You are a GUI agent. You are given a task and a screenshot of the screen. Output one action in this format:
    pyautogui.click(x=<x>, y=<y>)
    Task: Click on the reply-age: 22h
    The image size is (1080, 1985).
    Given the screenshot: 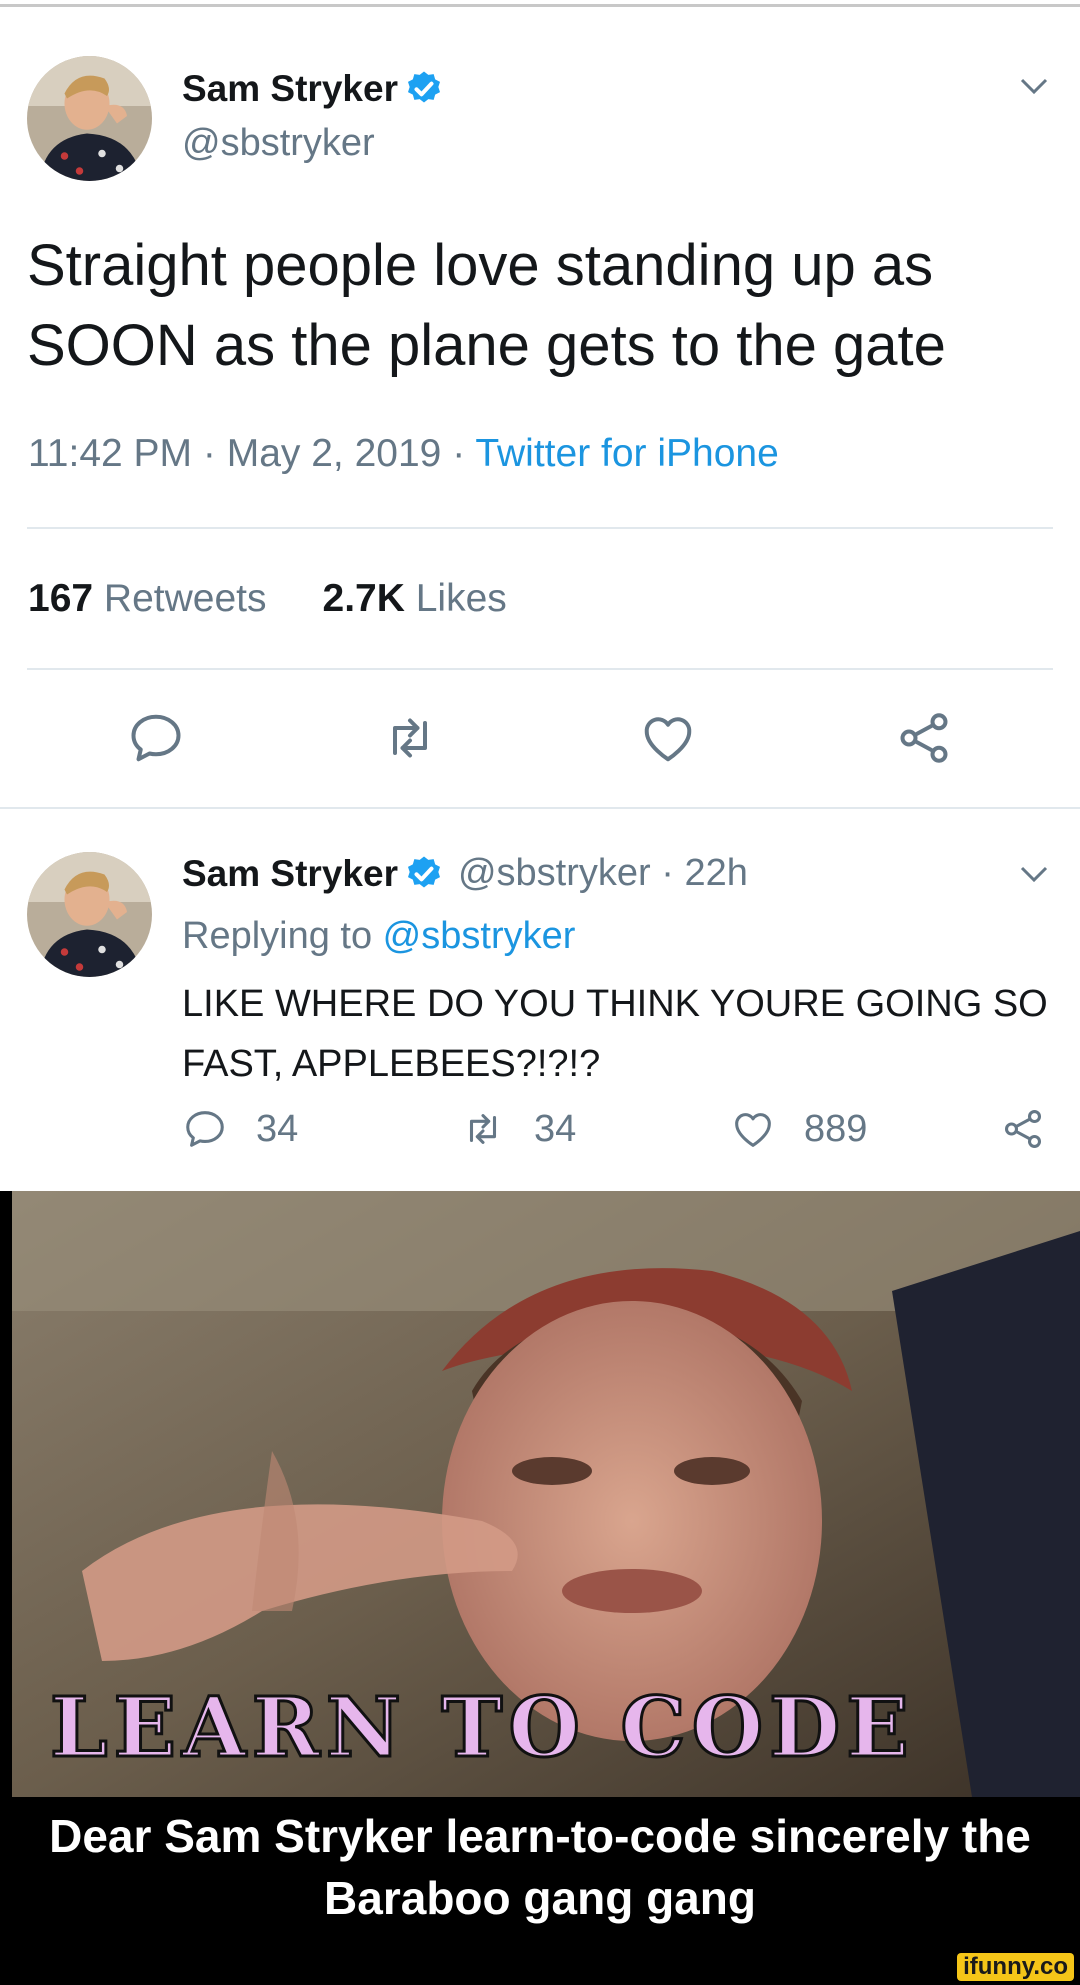 What is the action you would take?
    pyautogui.click(x=716, y=873)
    